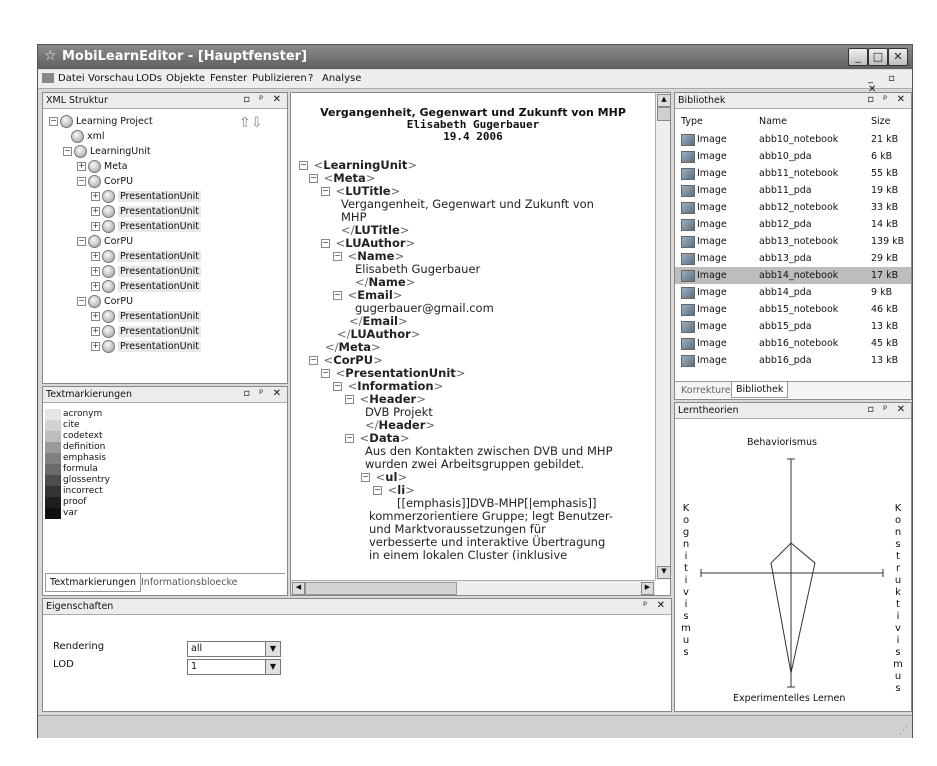 This screenshot has height=766, width=937. Describe the element at coordinates (234, 649) in the screenshot. I see `rendering-select: all ▼` at that location.